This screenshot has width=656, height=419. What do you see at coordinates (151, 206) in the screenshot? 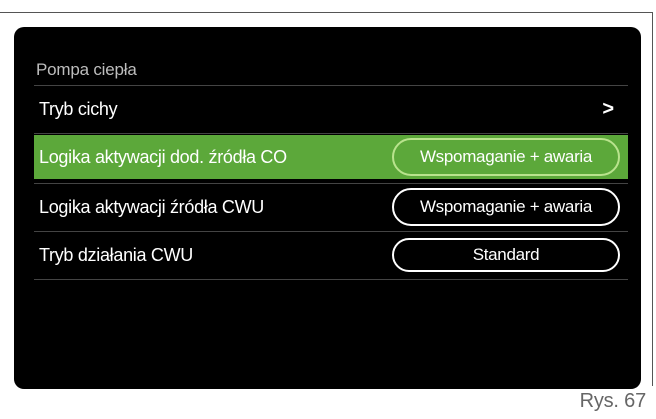
I see `menu-row-label: Logika aktywacji źródła CWU` at bounding box center [151, 206].